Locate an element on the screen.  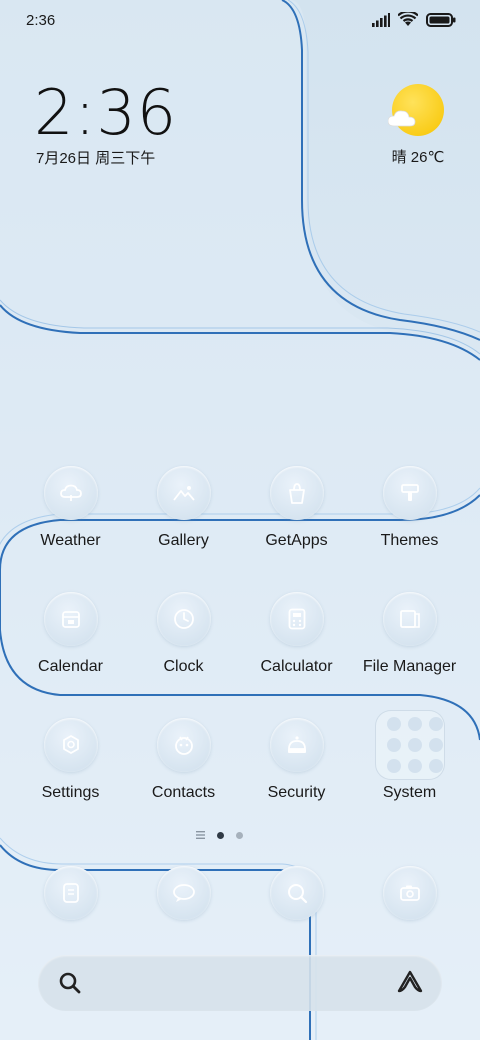
status-bar: 2:36 is located at coordinates (240, 21).